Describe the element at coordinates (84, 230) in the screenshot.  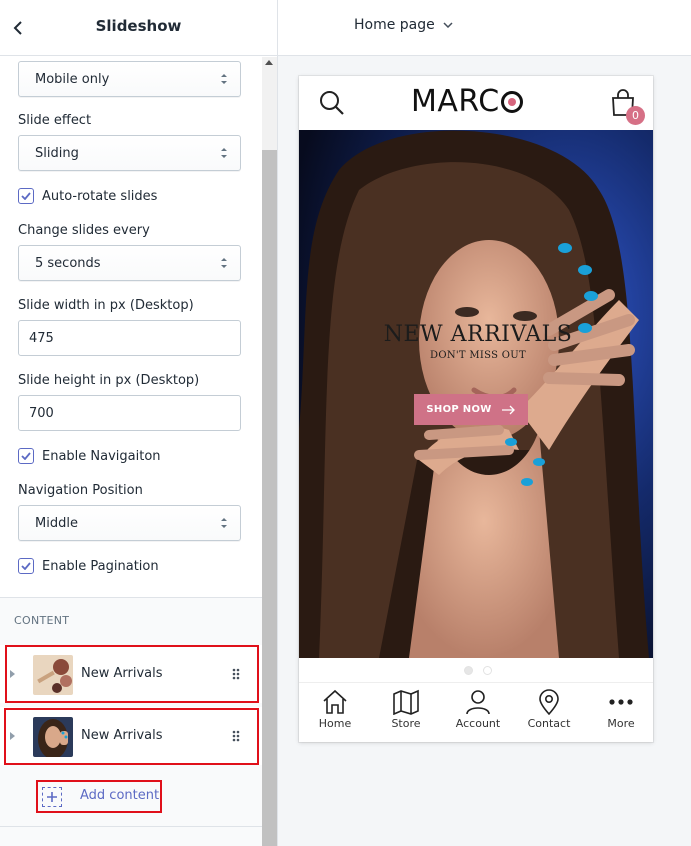
I see `change-every-label: Change slides every` at that location.